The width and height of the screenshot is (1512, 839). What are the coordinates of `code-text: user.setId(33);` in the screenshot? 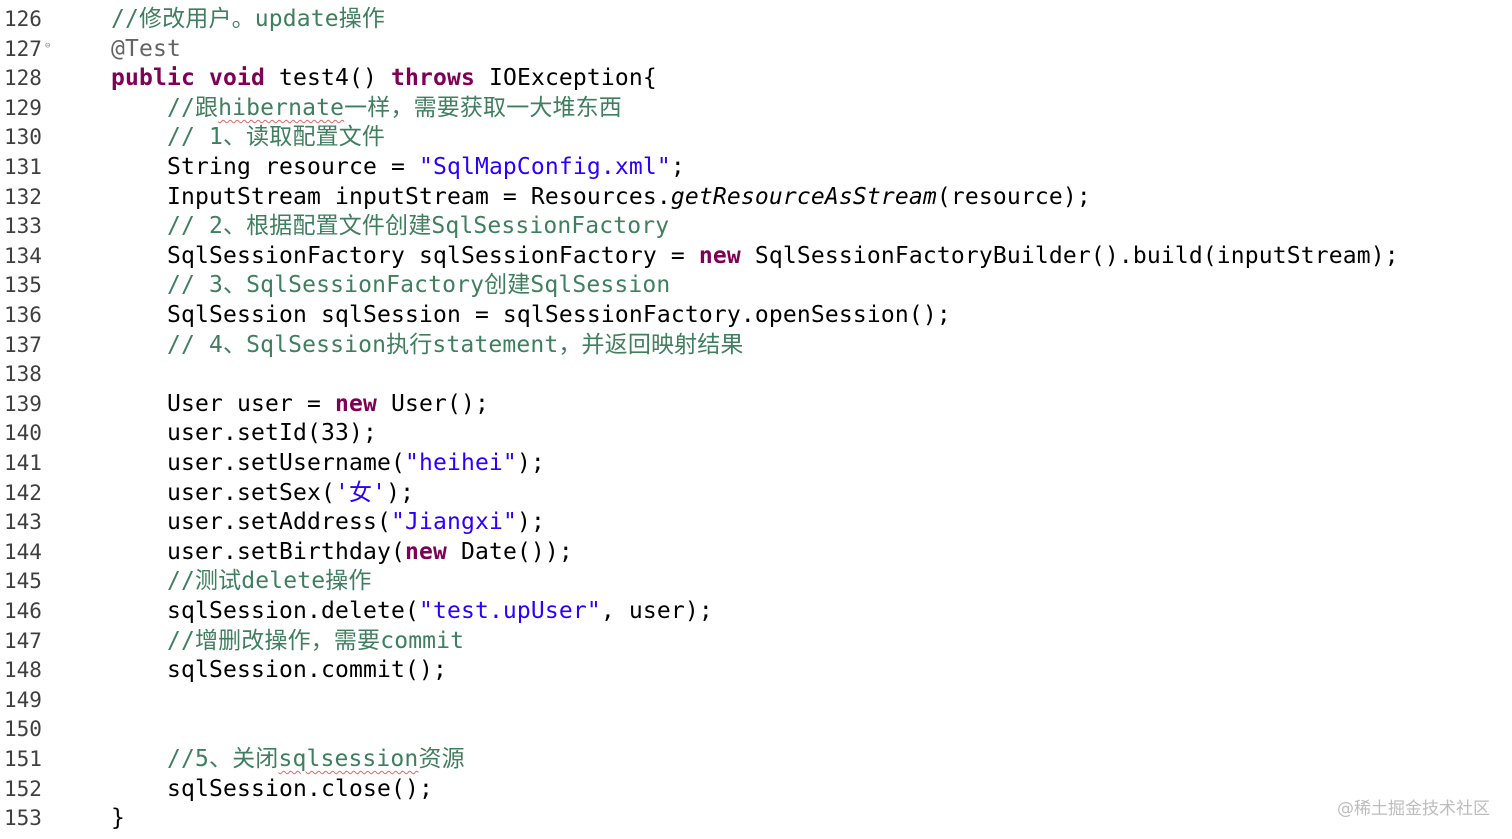 It's located at (272, 433).